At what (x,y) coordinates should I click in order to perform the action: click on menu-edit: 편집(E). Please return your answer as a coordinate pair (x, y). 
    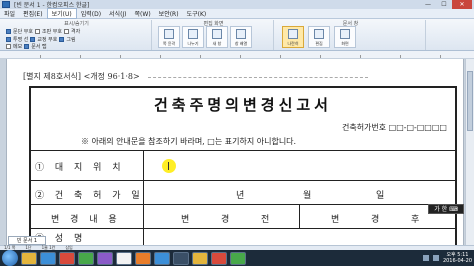
    Looking at the image, I should click on (33, 13).